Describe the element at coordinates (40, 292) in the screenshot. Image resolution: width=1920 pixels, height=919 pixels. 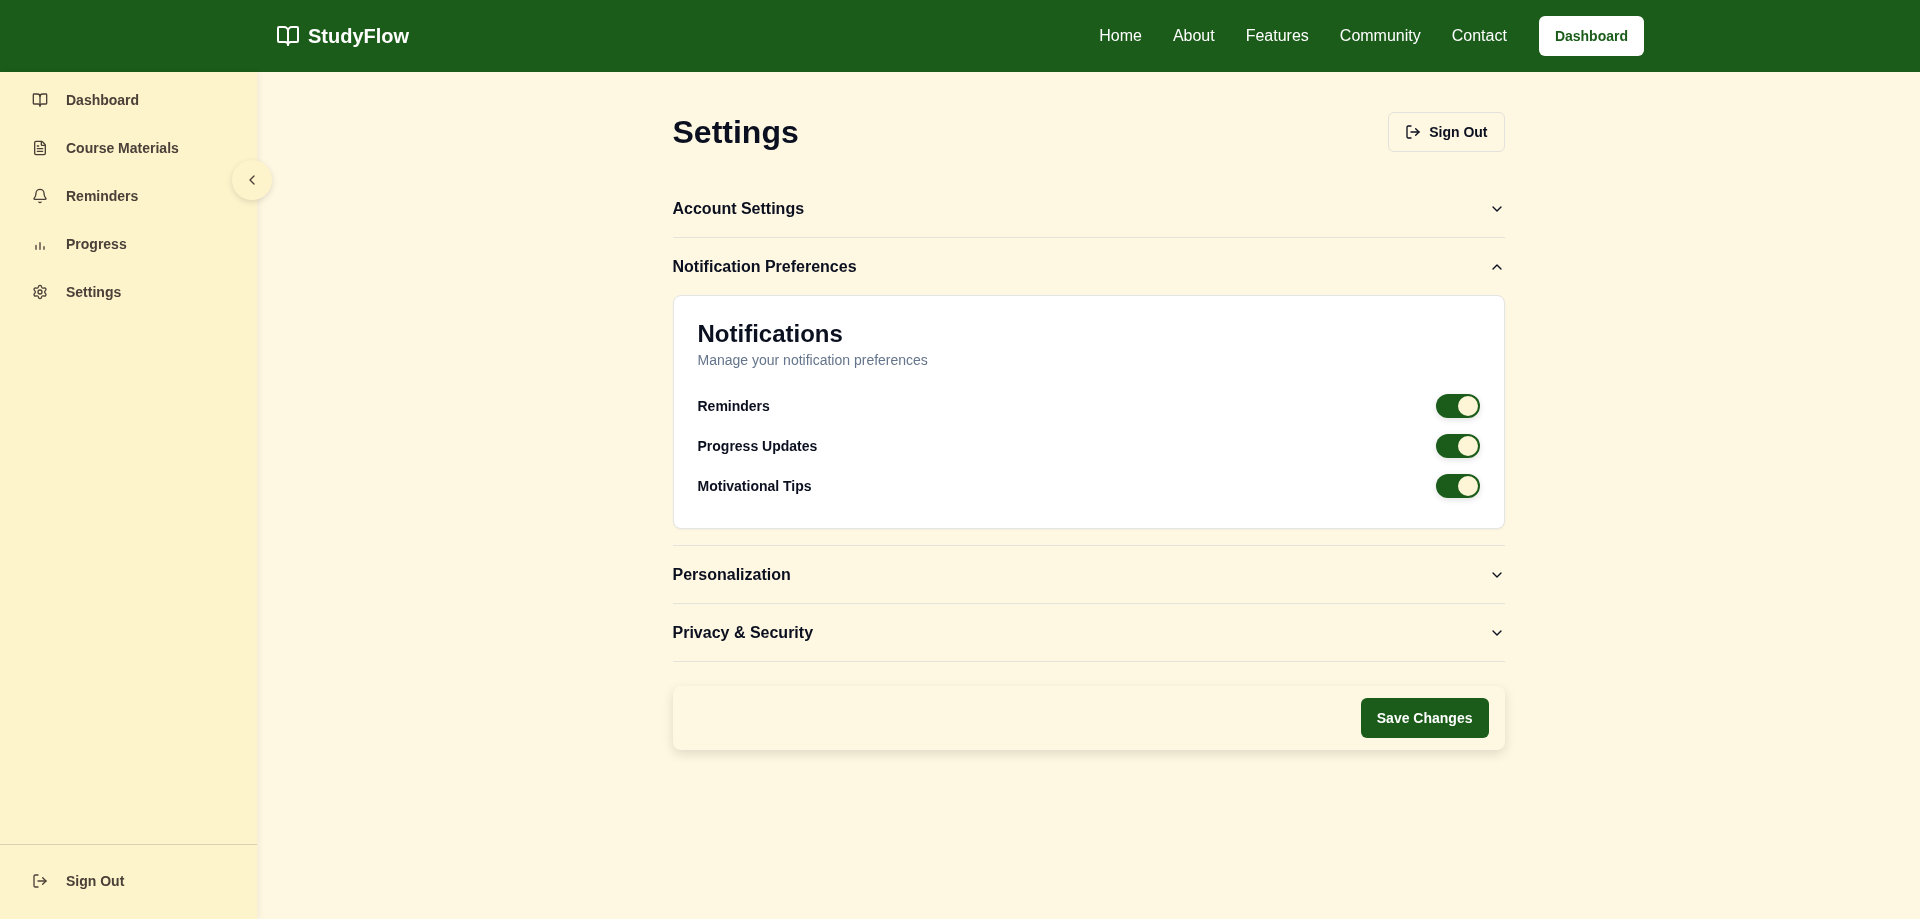
I see `settings-icon` at that location.